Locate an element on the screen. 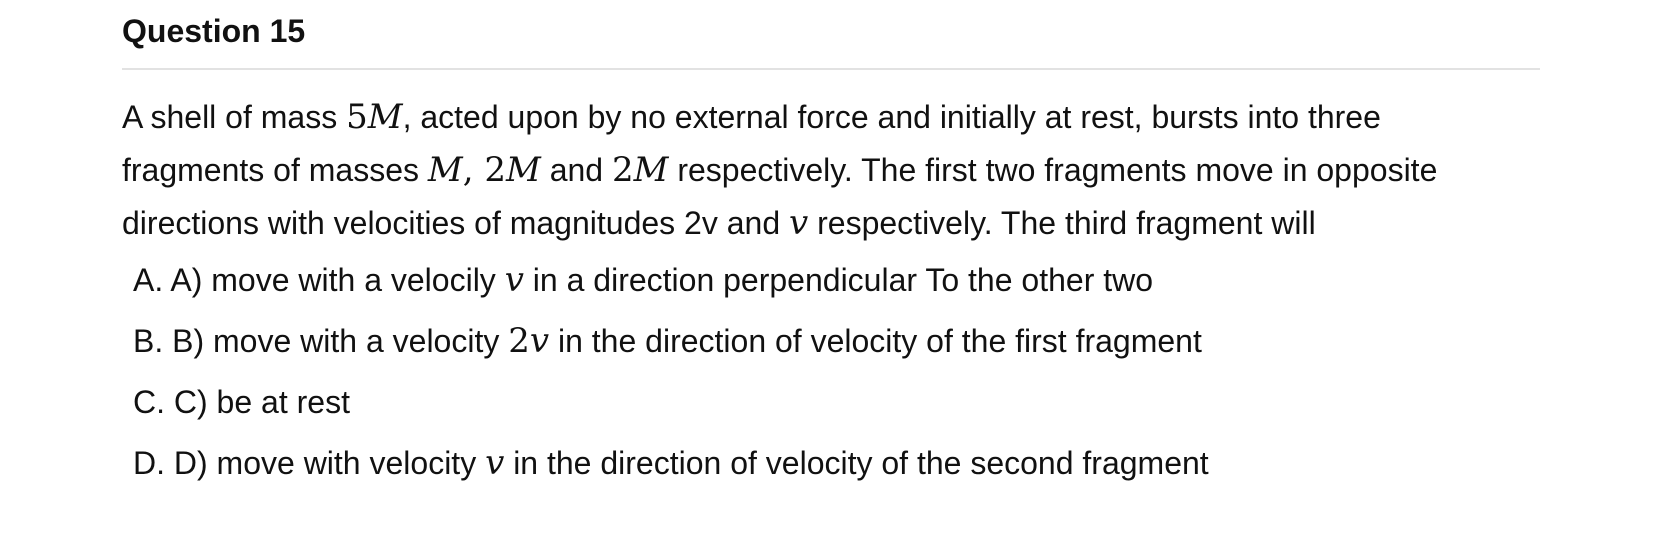 Image resolution: width=1653 pixels, height=540 pixels. math-expression: 5M is located at coordinates (374, 117).